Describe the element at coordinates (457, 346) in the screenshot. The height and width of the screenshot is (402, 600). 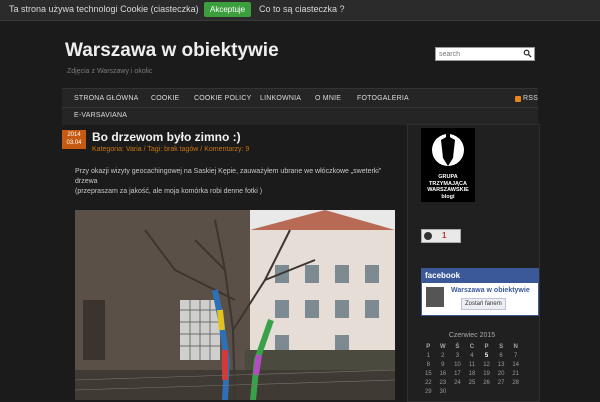
I see `calendar-weekday: Ś` at that location.